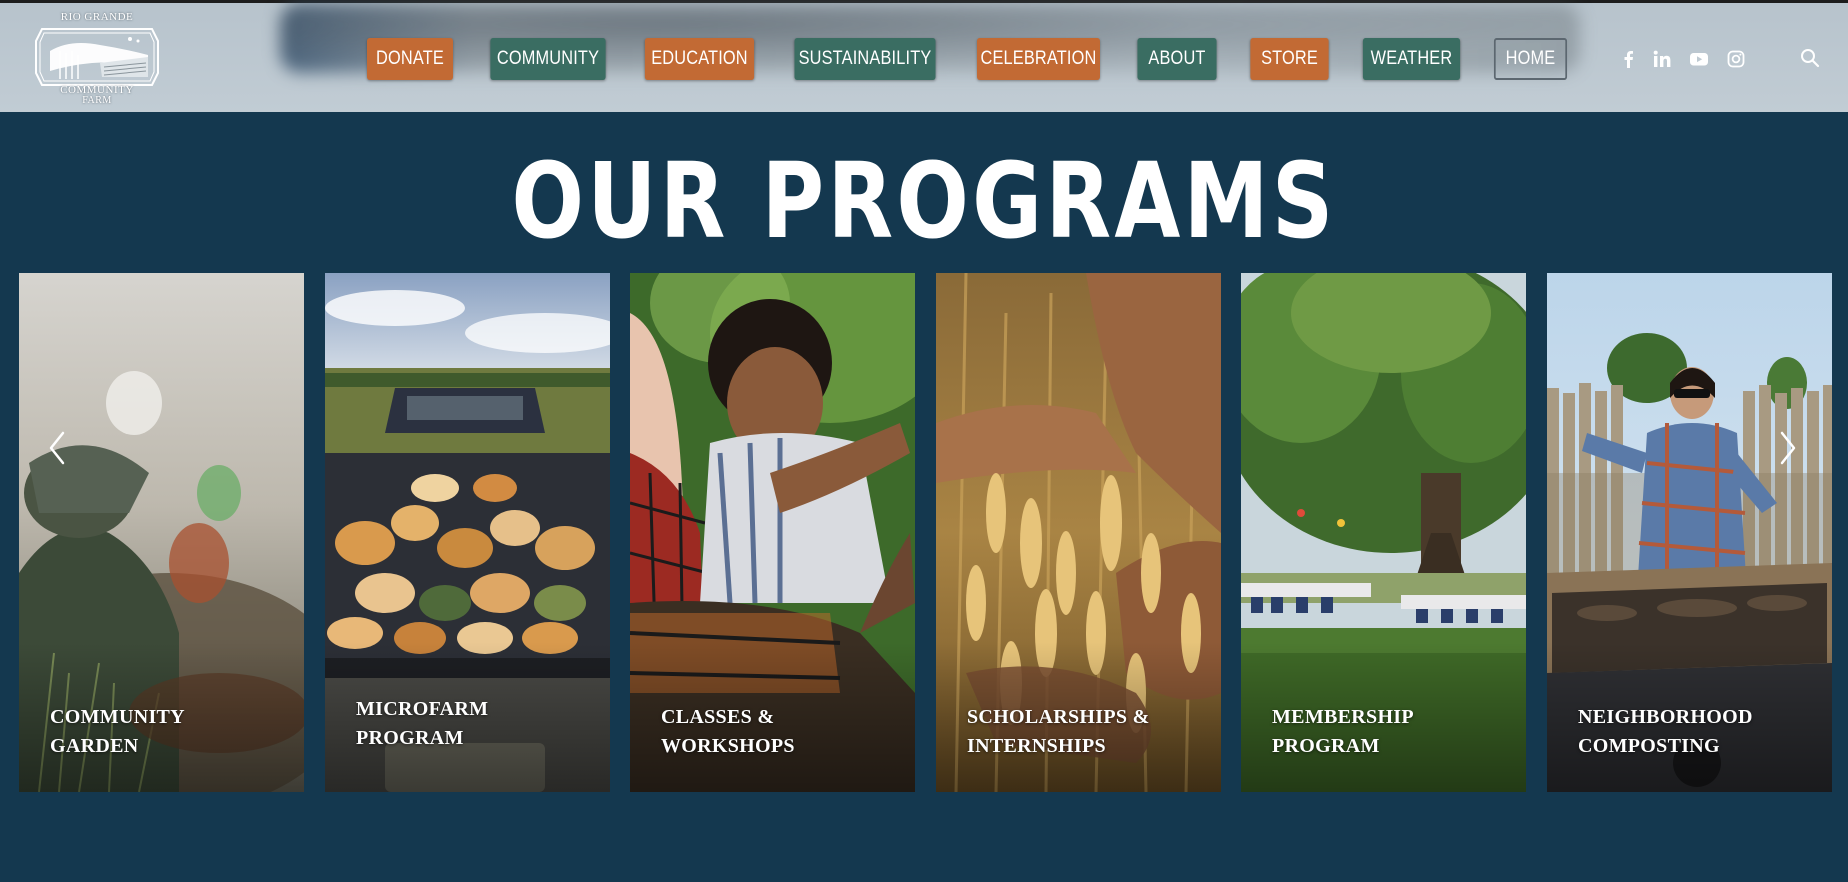  I want to click on nav-store-button: STORE, so click(1289, 59).